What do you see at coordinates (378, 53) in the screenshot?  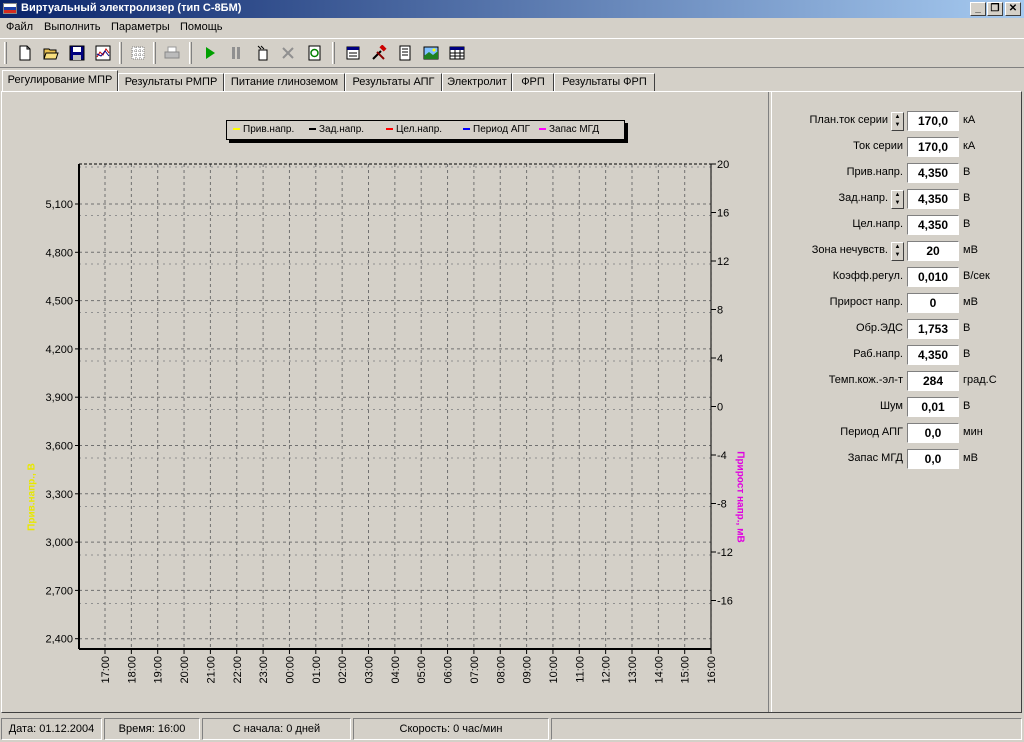 I see `tools-icon` at bounding box center [378, 53].